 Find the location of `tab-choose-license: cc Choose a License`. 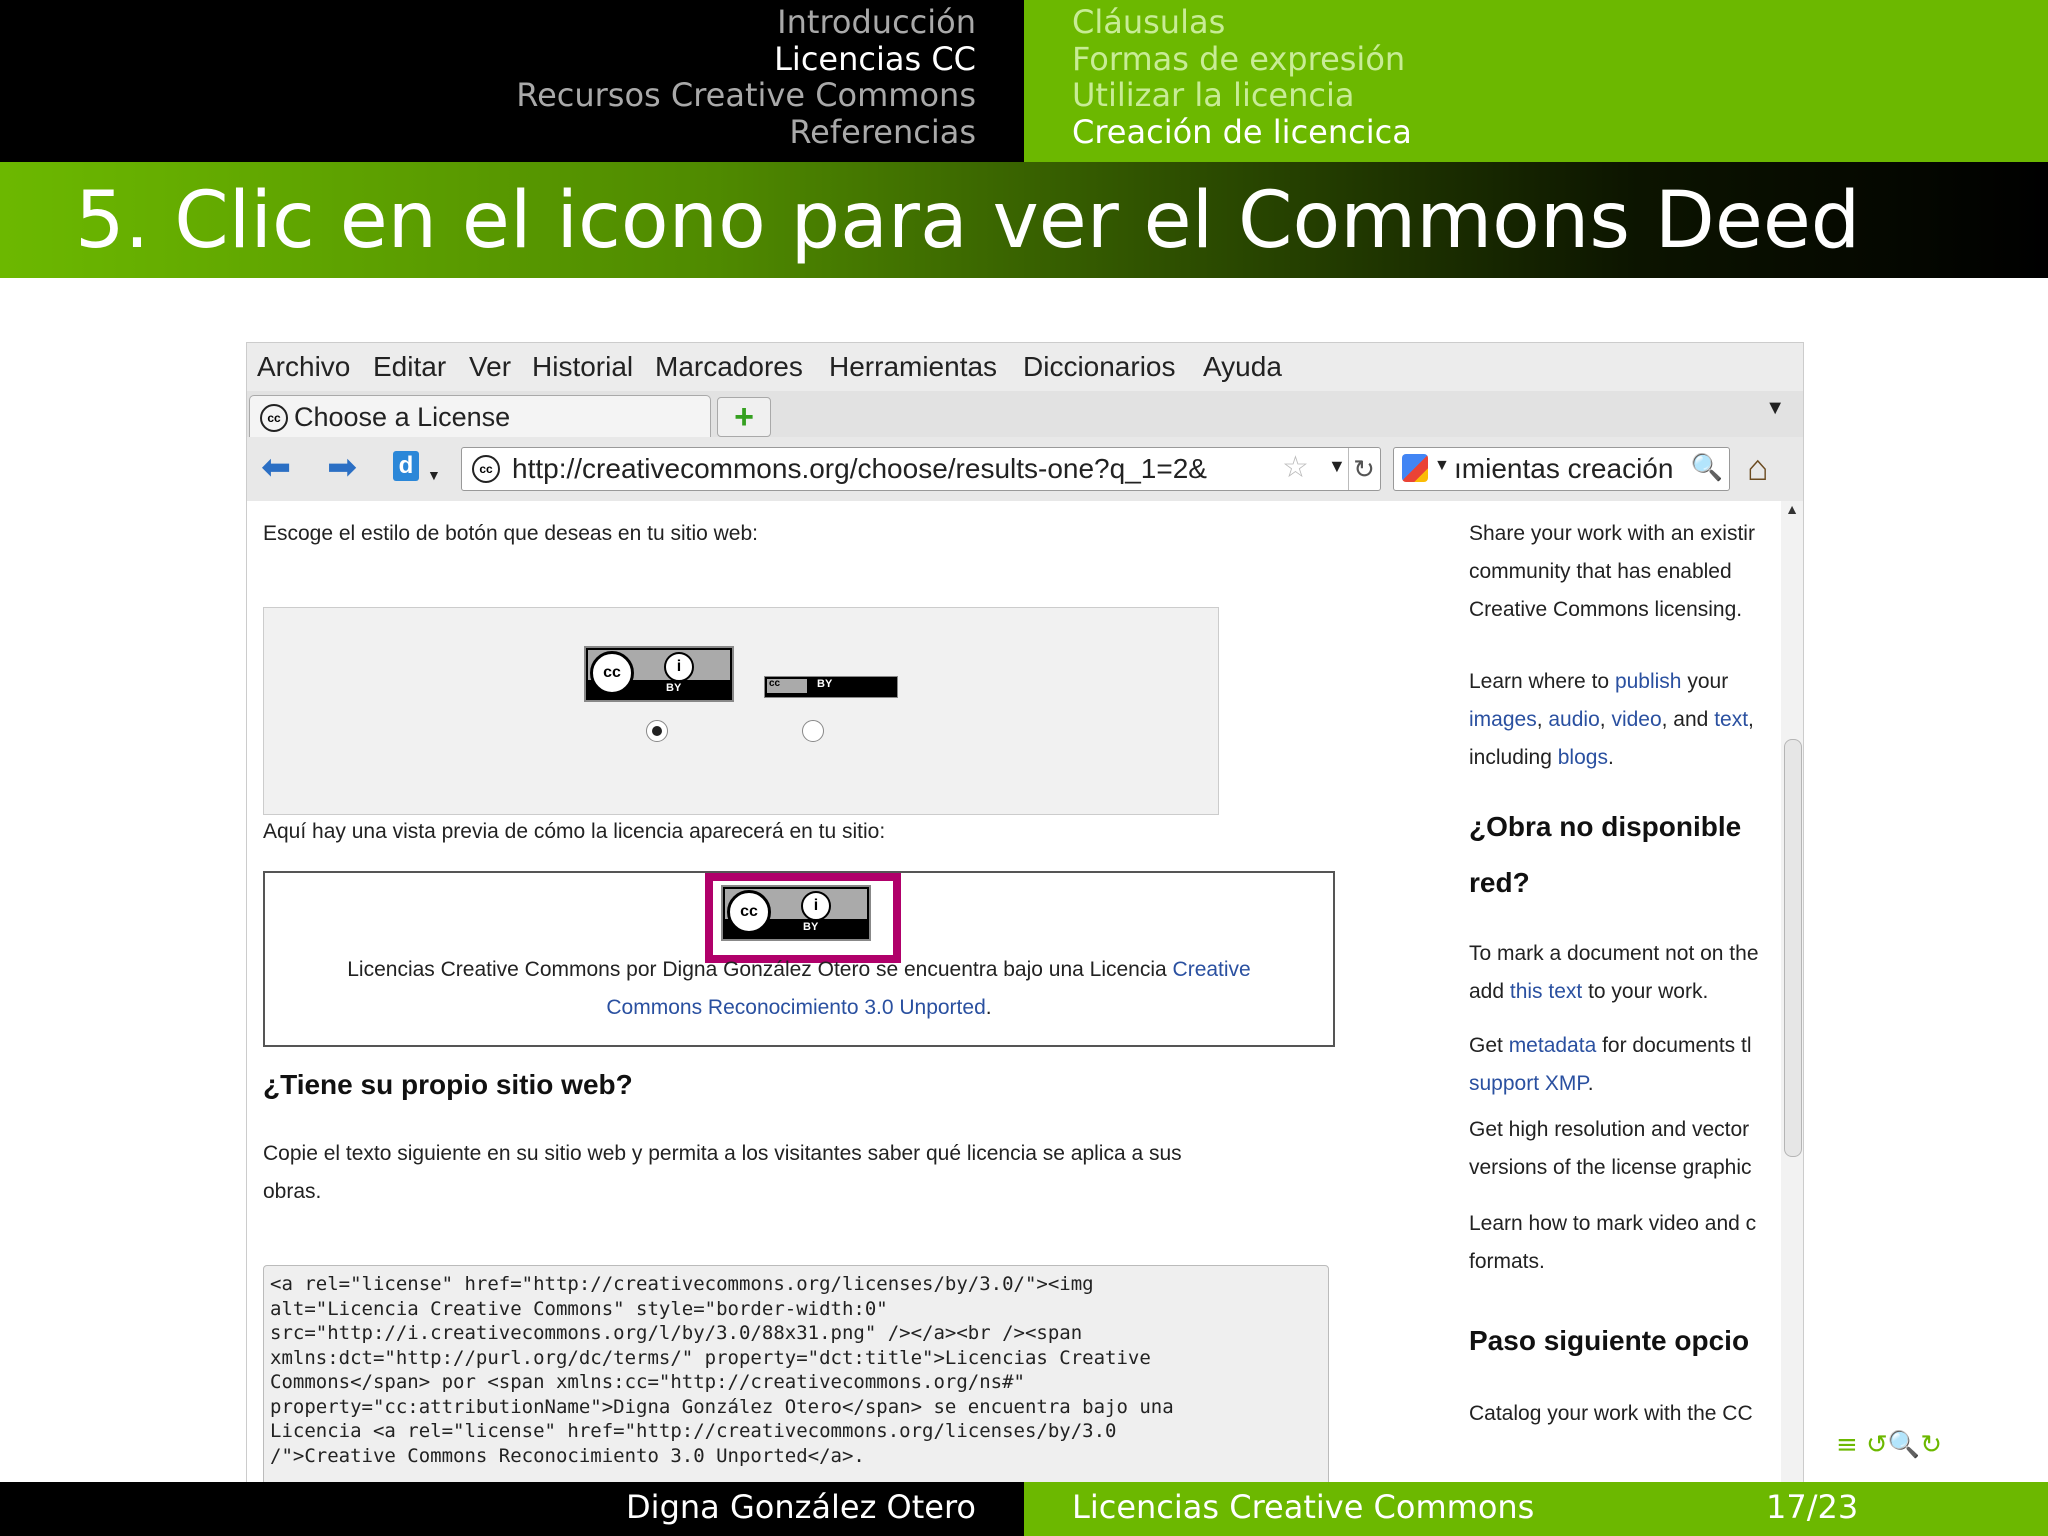

tab-choose-license: cc Choose a License is located at coordinates (480, 416).